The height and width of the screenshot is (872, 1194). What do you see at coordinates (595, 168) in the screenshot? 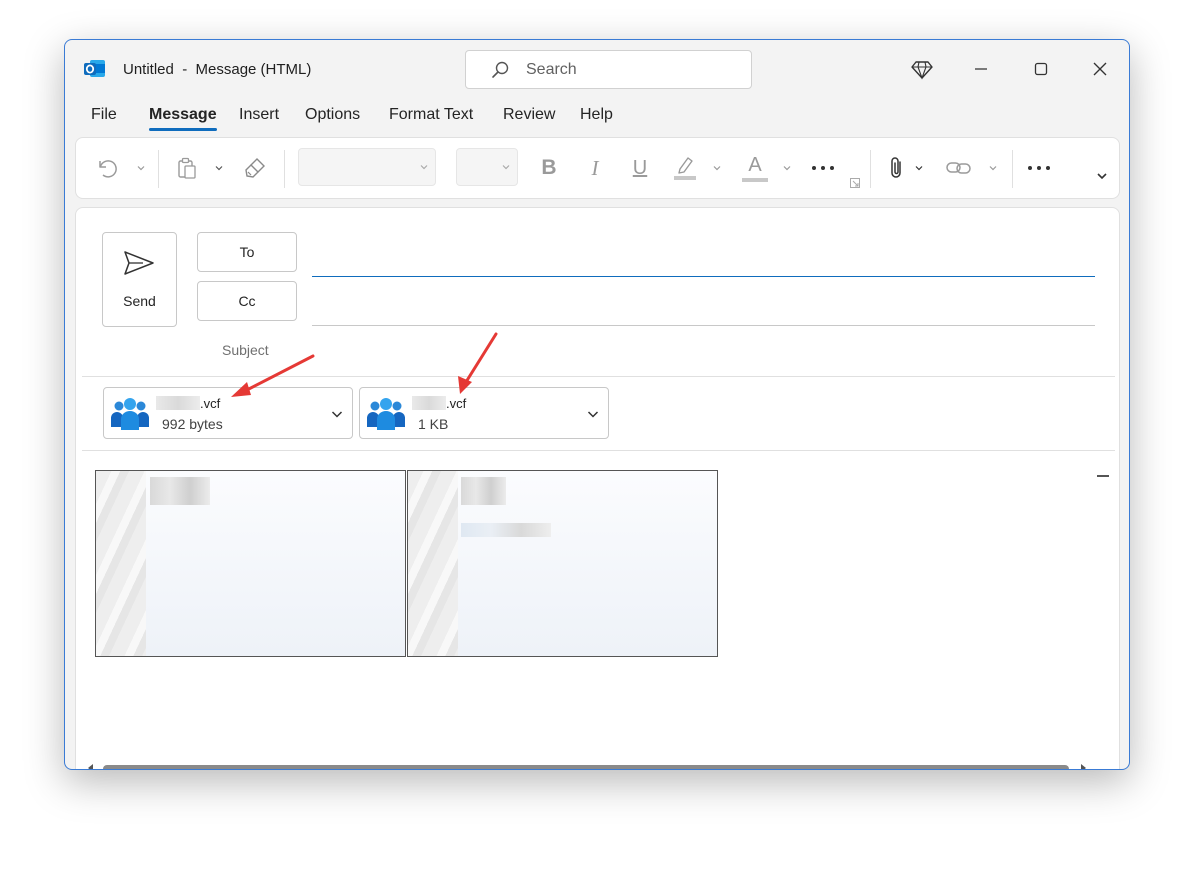
I see `italic-button: I` at bounding box center [595, 168].